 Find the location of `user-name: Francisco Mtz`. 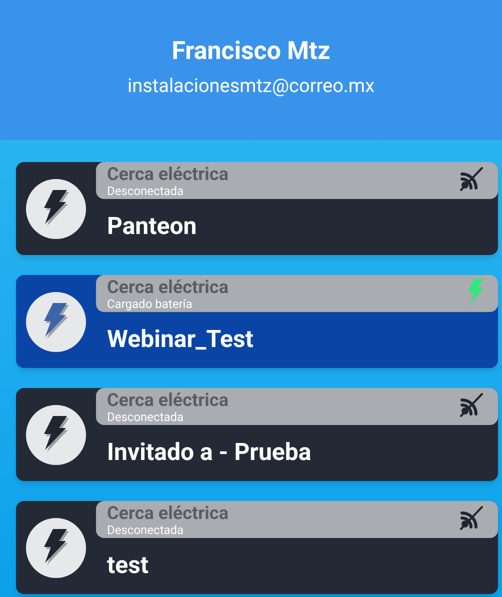

user-name: Francisco Mtz is located at coordinates (251, 52).